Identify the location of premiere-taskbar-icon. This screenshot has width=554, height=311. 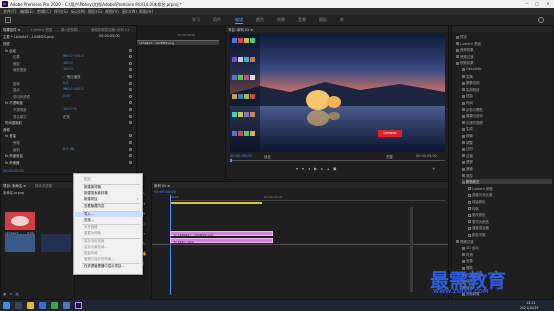
(78, 305).